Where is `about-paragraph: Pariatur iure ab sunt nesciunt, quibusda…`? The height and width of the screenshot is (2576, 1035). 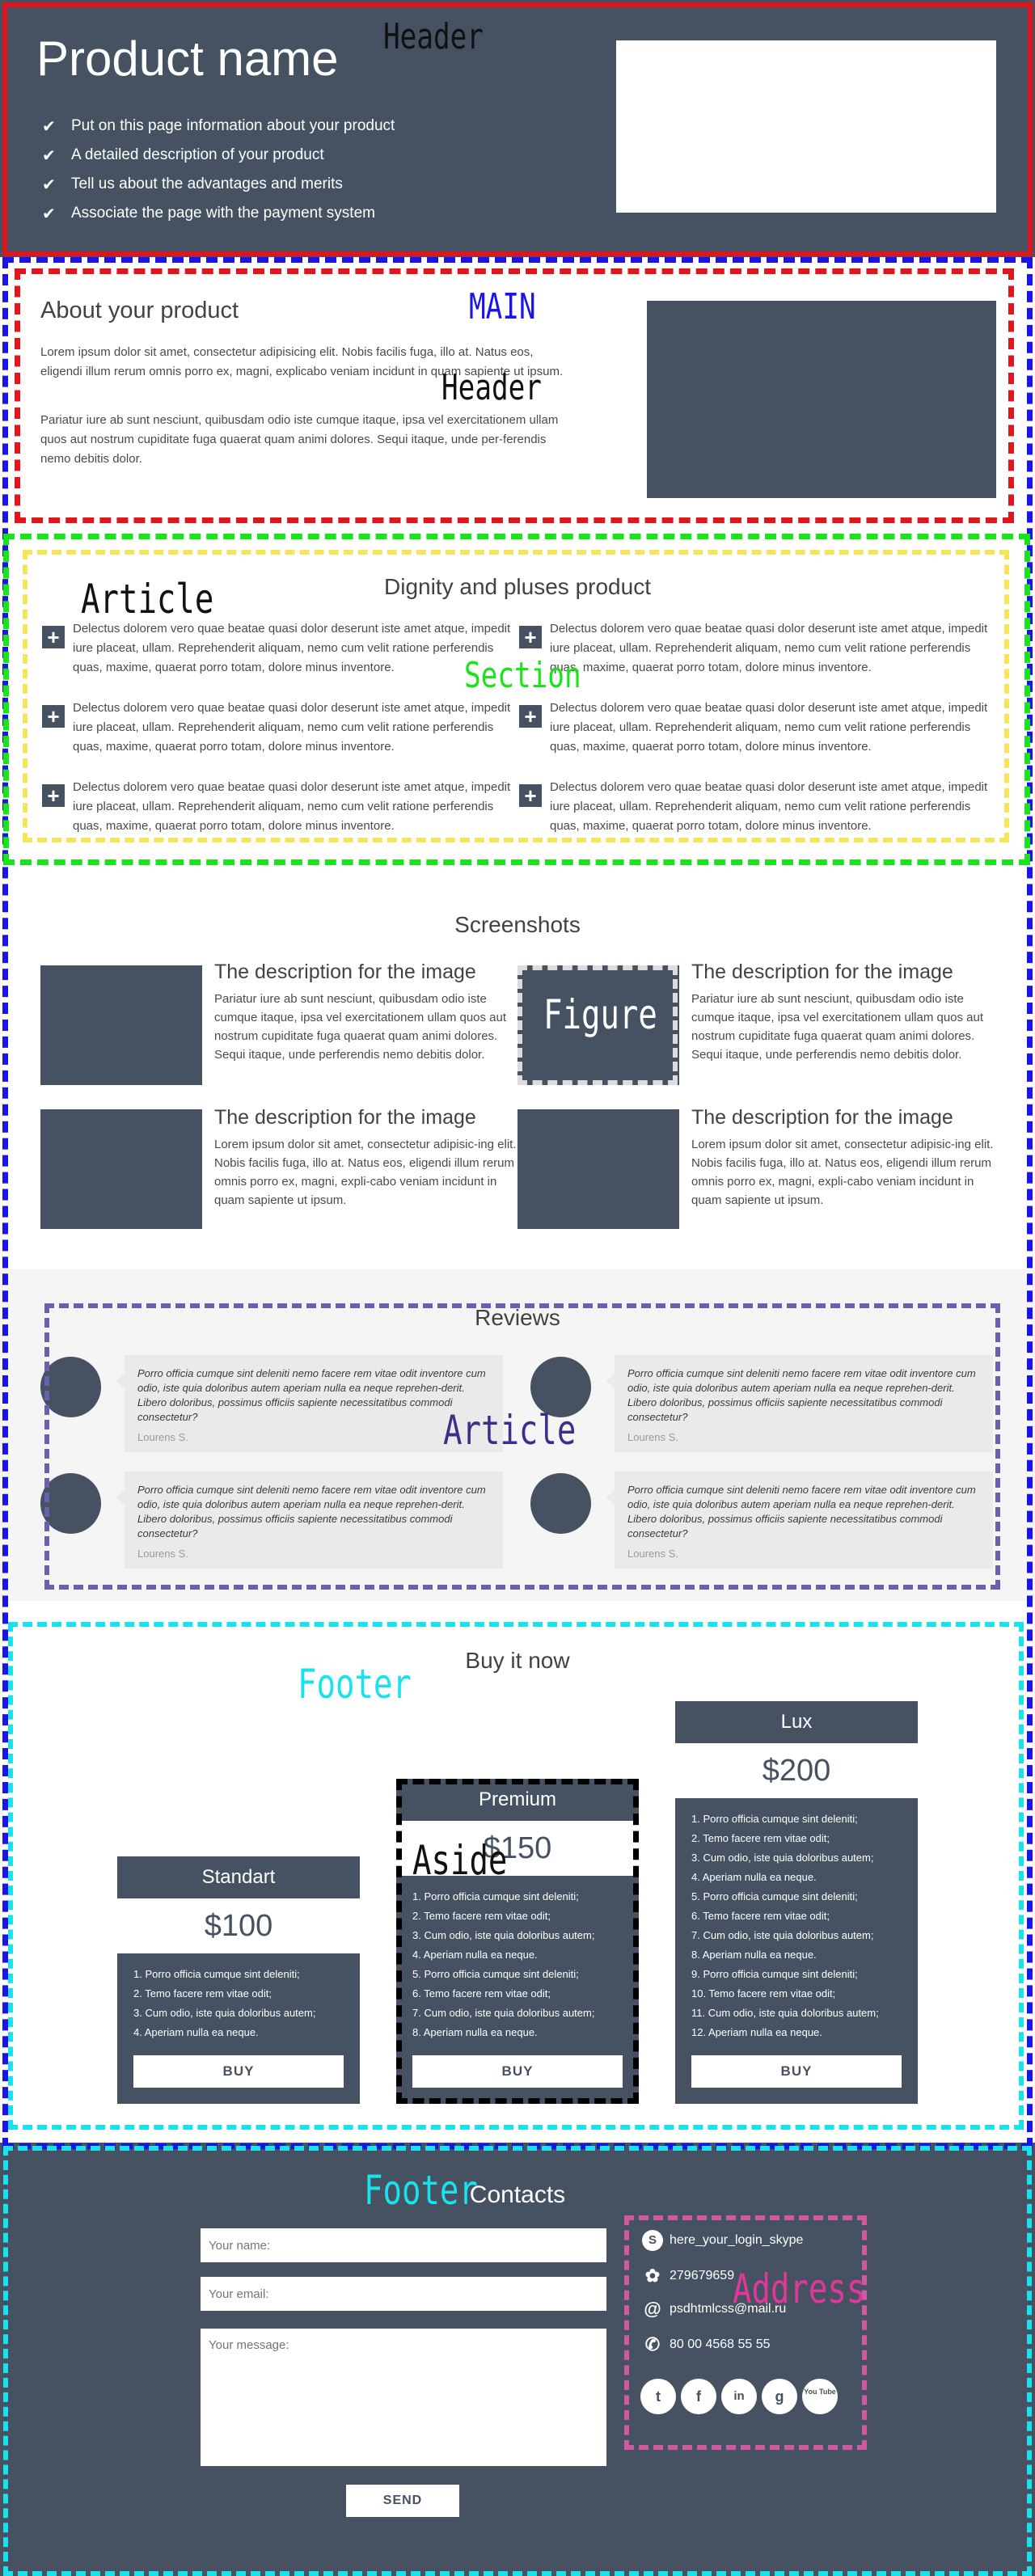 about-paragraph: Pariatur iure ab sunt nesciunt, quibusda… is located at coordinates (299, 439).